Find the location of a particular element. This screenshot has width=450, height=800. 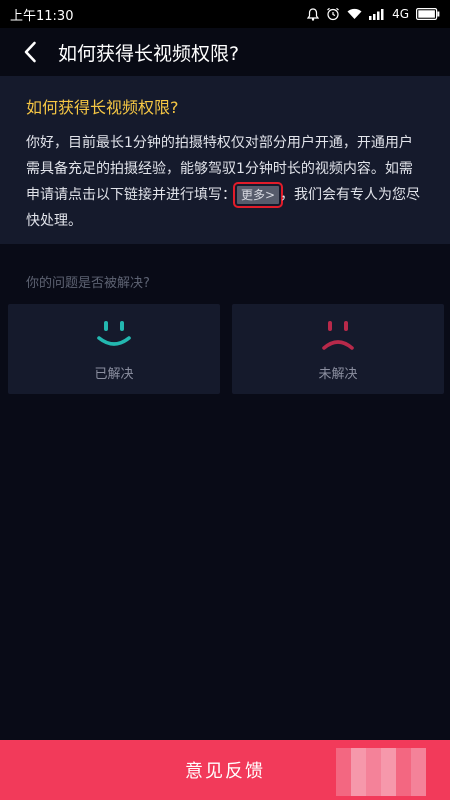

wifi-icon is located at coordinates (354, 14).